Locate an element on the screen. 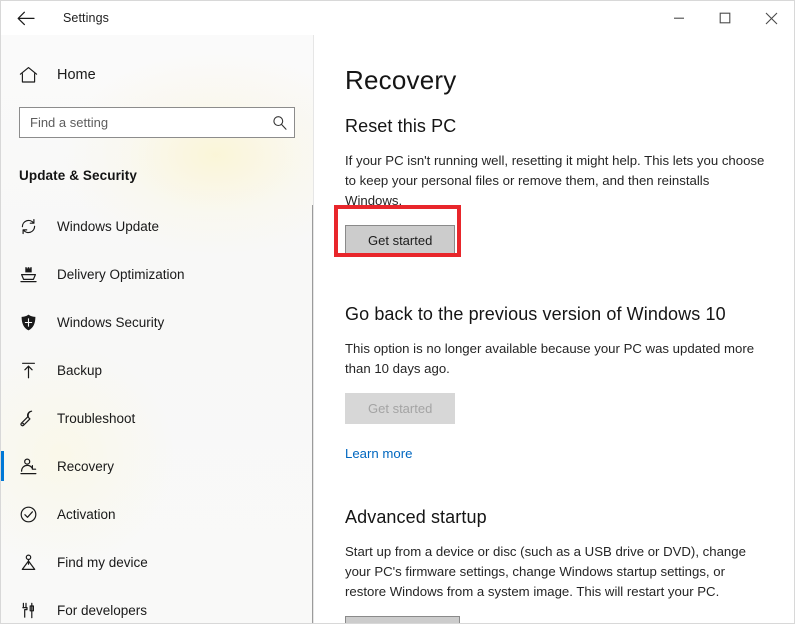  back-arrow-icon is located at coordinates (26, 18).